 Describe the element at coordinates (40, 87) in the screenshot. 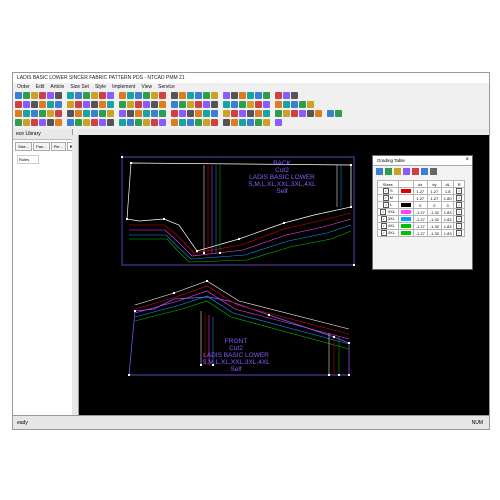

I see `menu-edit: Edit` at that location.